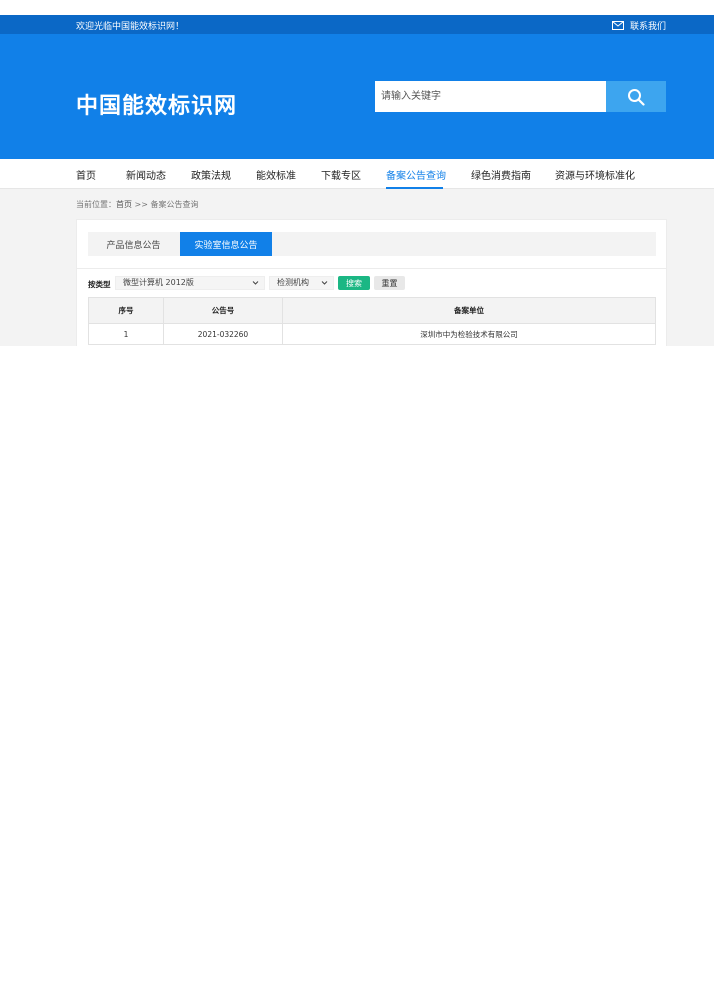  I want to click on tab-bar: 产品信息公告 实验室信息公告, so click(372, 244).